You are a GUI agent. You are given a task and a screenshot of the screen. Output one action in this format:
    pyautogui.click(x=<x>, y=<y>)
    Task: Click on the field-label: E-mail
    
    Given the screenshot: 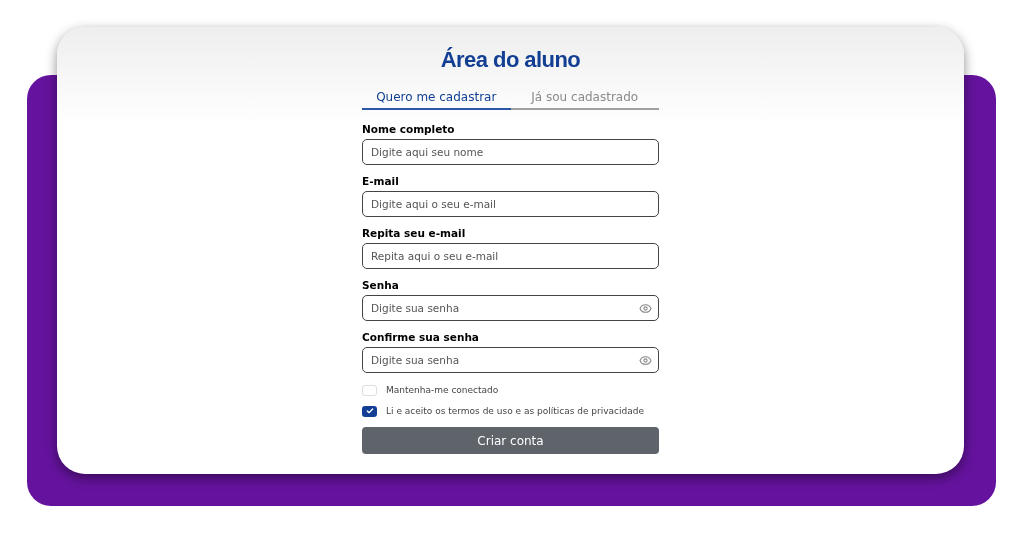 What is the action you would take?
    pyautogui.click(x=381, y=181)
    